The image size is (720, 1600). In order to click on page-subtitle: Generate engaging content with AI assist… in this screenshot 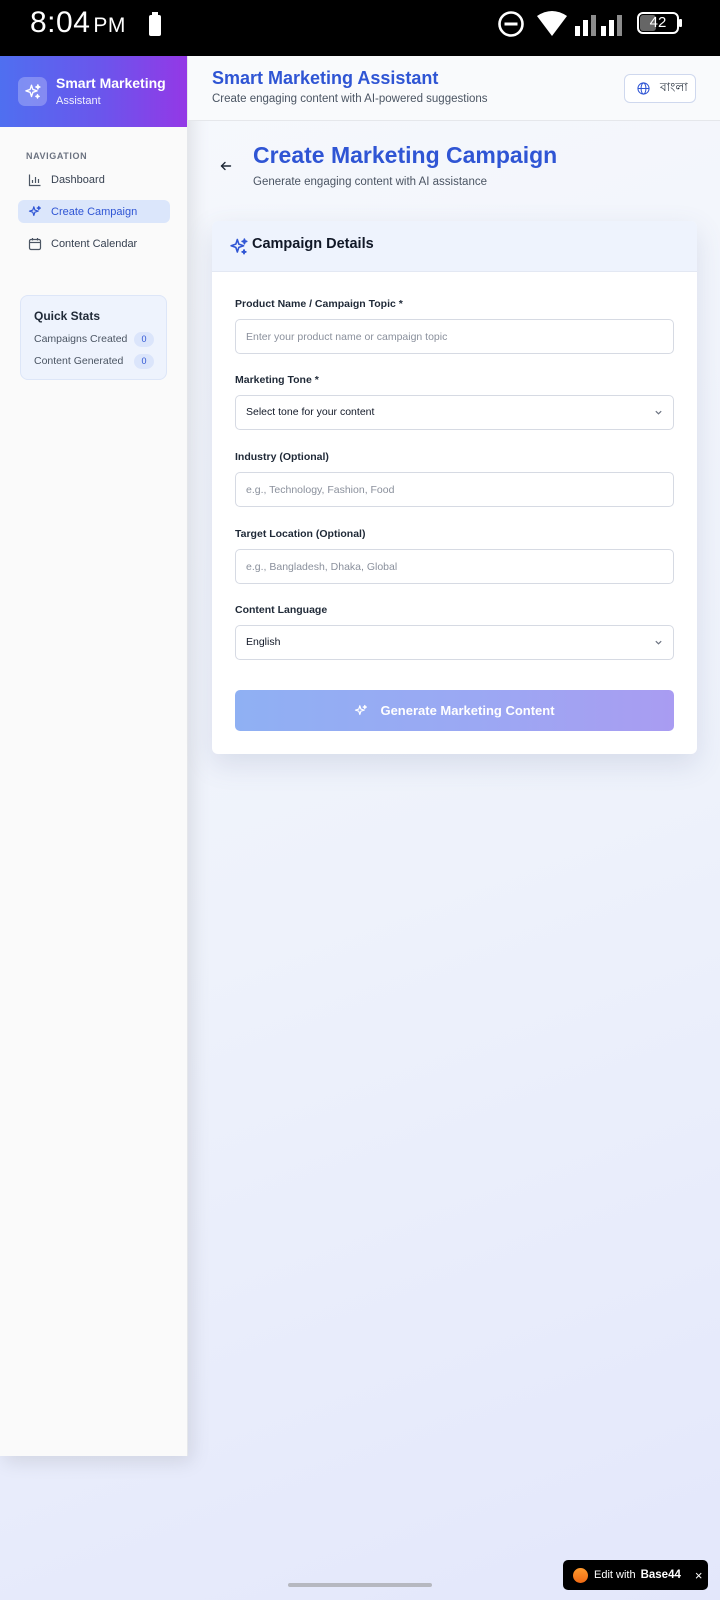, I will do `click(370, 182)`.